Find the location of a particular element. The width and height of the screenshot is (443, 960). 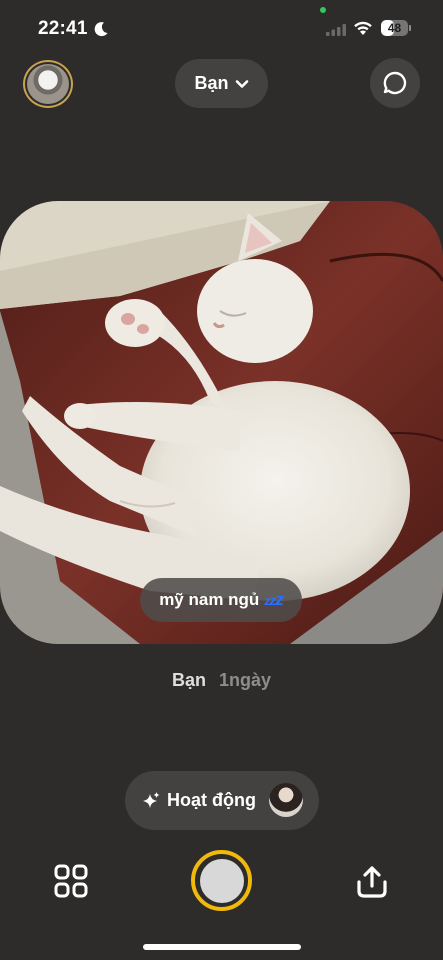

share-icon is located at coordinates (372, 882).